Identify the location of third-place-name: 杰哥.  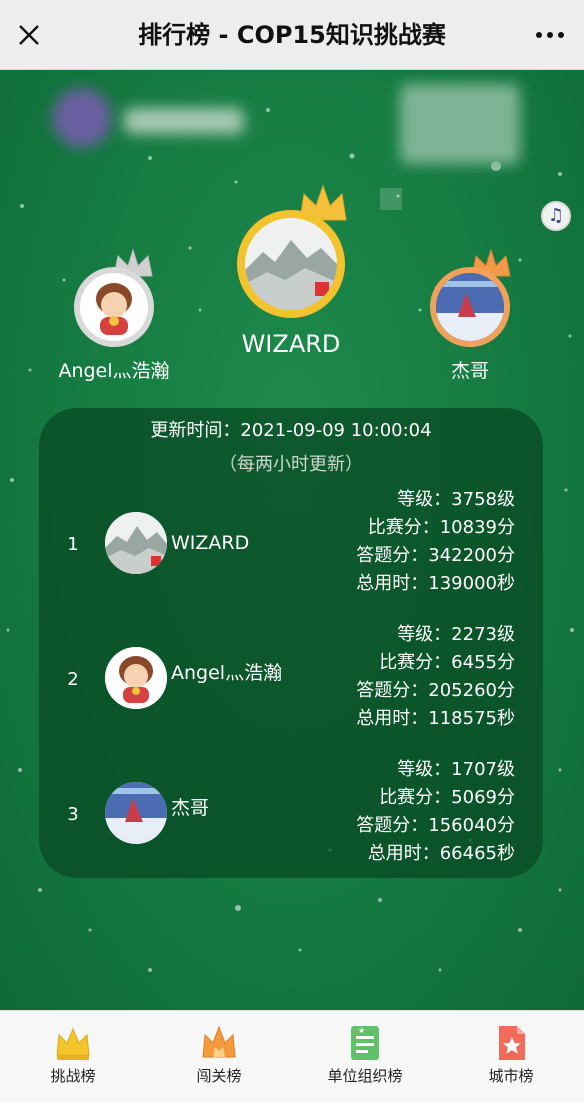
(469, 371).